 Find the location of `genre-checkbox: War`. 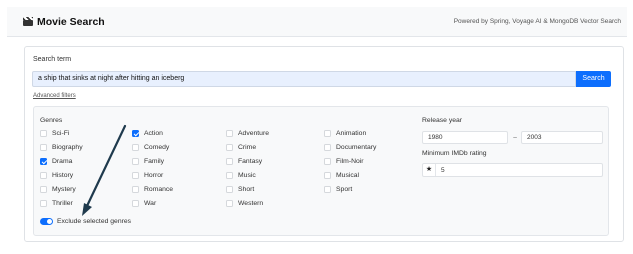

genre-checkbox: War is located at coordinates (144, 203).